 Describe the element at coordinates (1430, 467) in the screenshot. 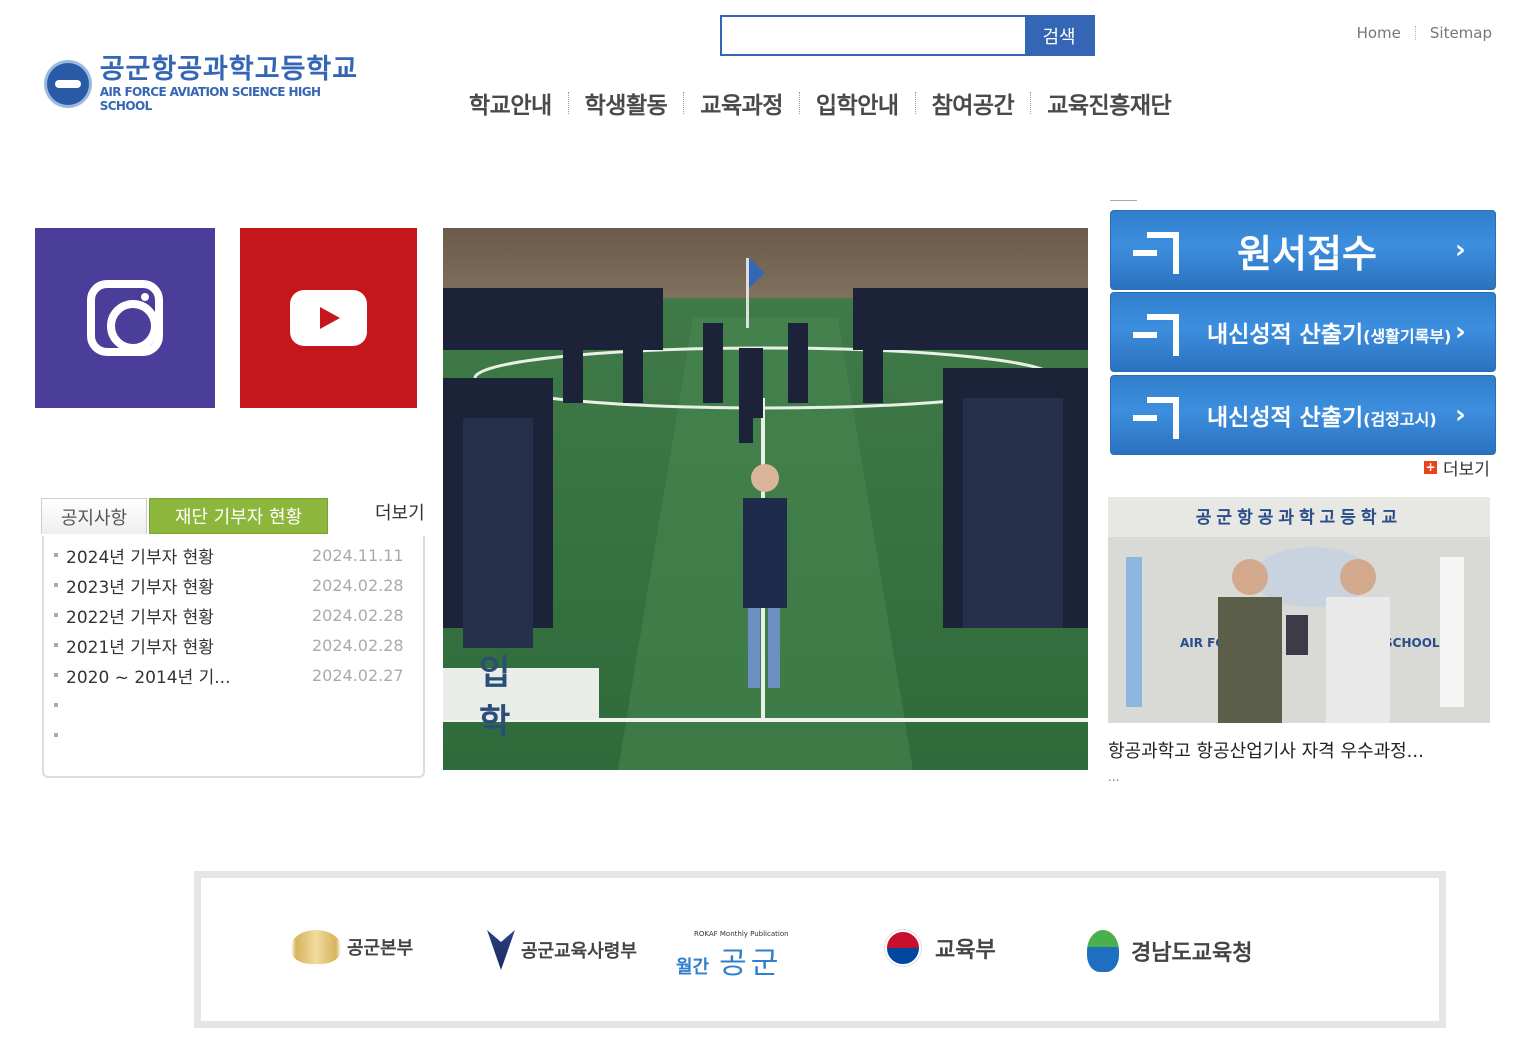

I see `plus-icon: +` at that location.